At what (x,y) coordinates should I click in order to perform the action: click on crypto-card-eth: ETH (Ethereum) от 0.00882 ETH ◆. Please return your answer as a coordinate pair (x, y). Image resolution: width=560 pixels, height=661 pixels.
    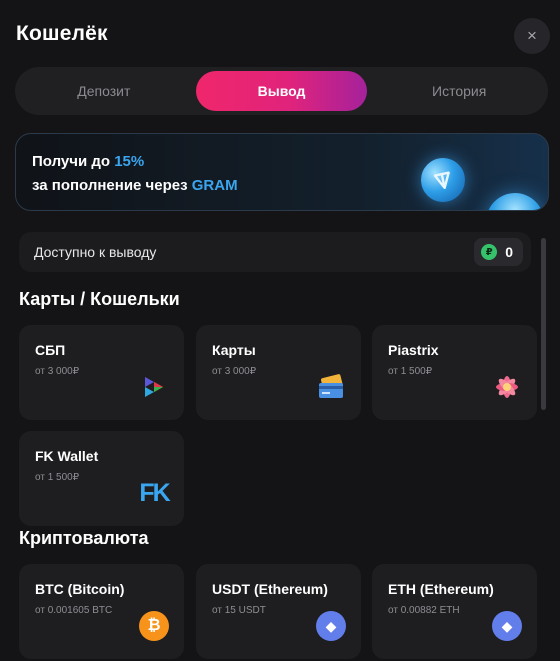
    Looking at the image, I should click on (454, 611).